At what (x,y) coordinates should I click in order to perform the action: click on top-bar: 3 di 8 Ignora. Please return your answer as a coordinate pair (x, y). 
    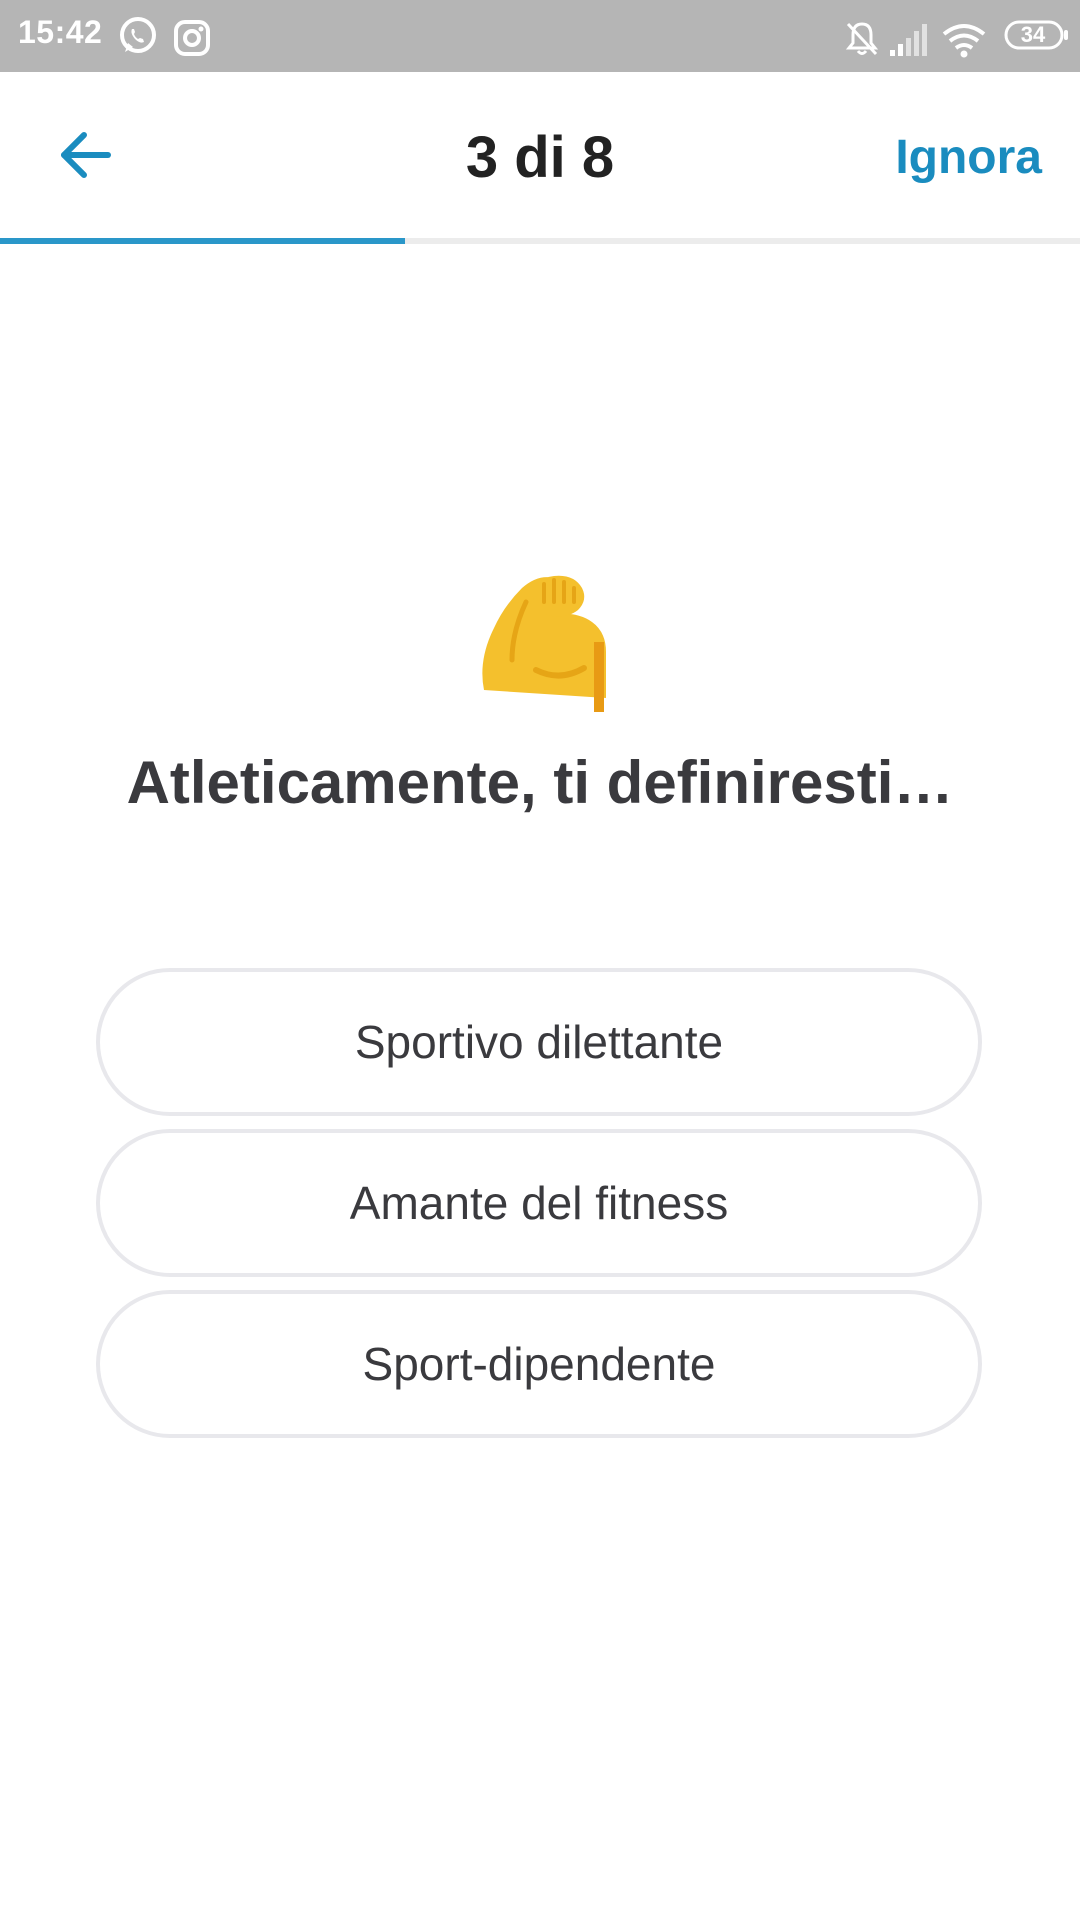
    Looking at the image, I should click on (540, 156).